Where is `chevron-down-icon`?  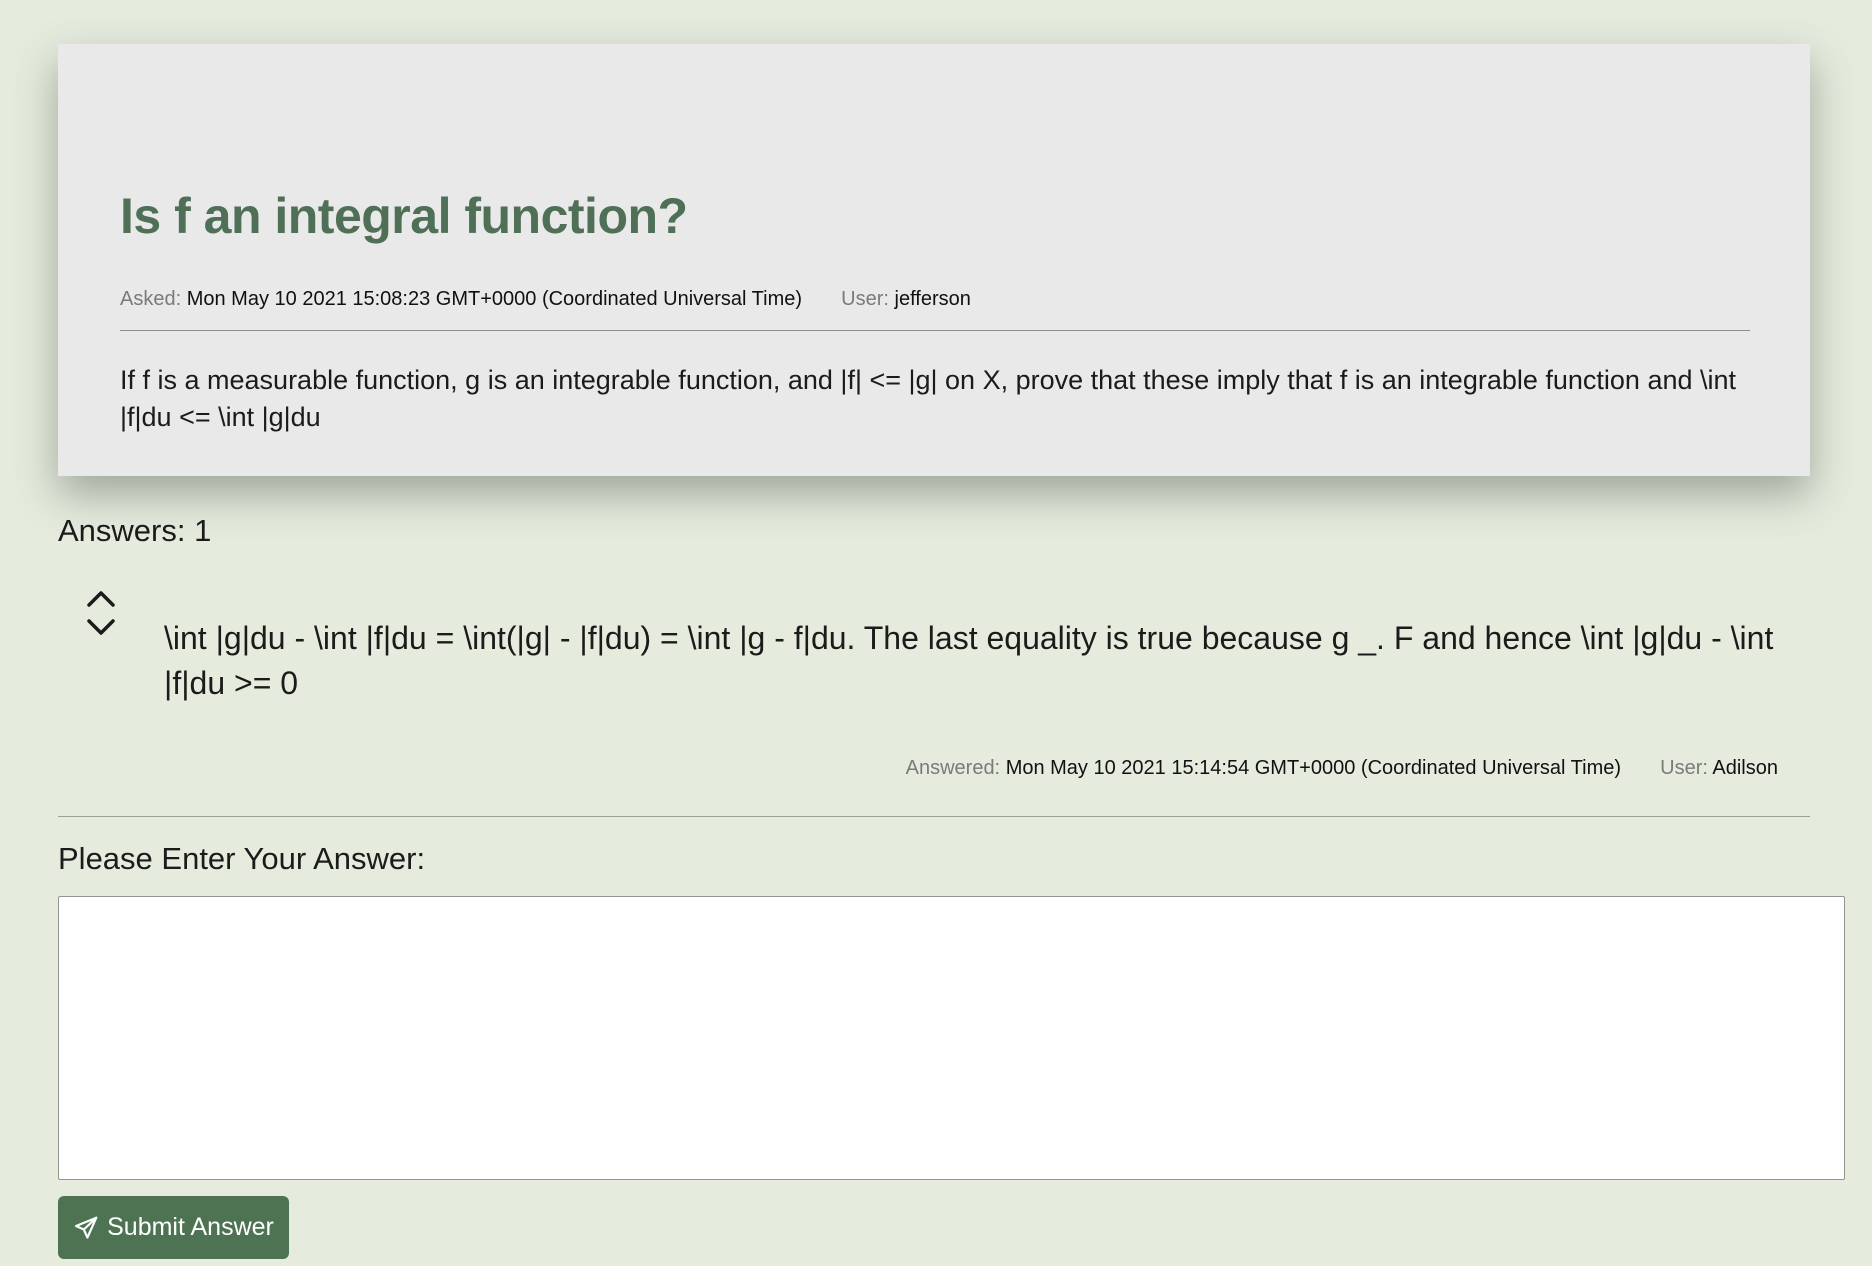 chevron-down-icon is located at coordinates (101, 627).